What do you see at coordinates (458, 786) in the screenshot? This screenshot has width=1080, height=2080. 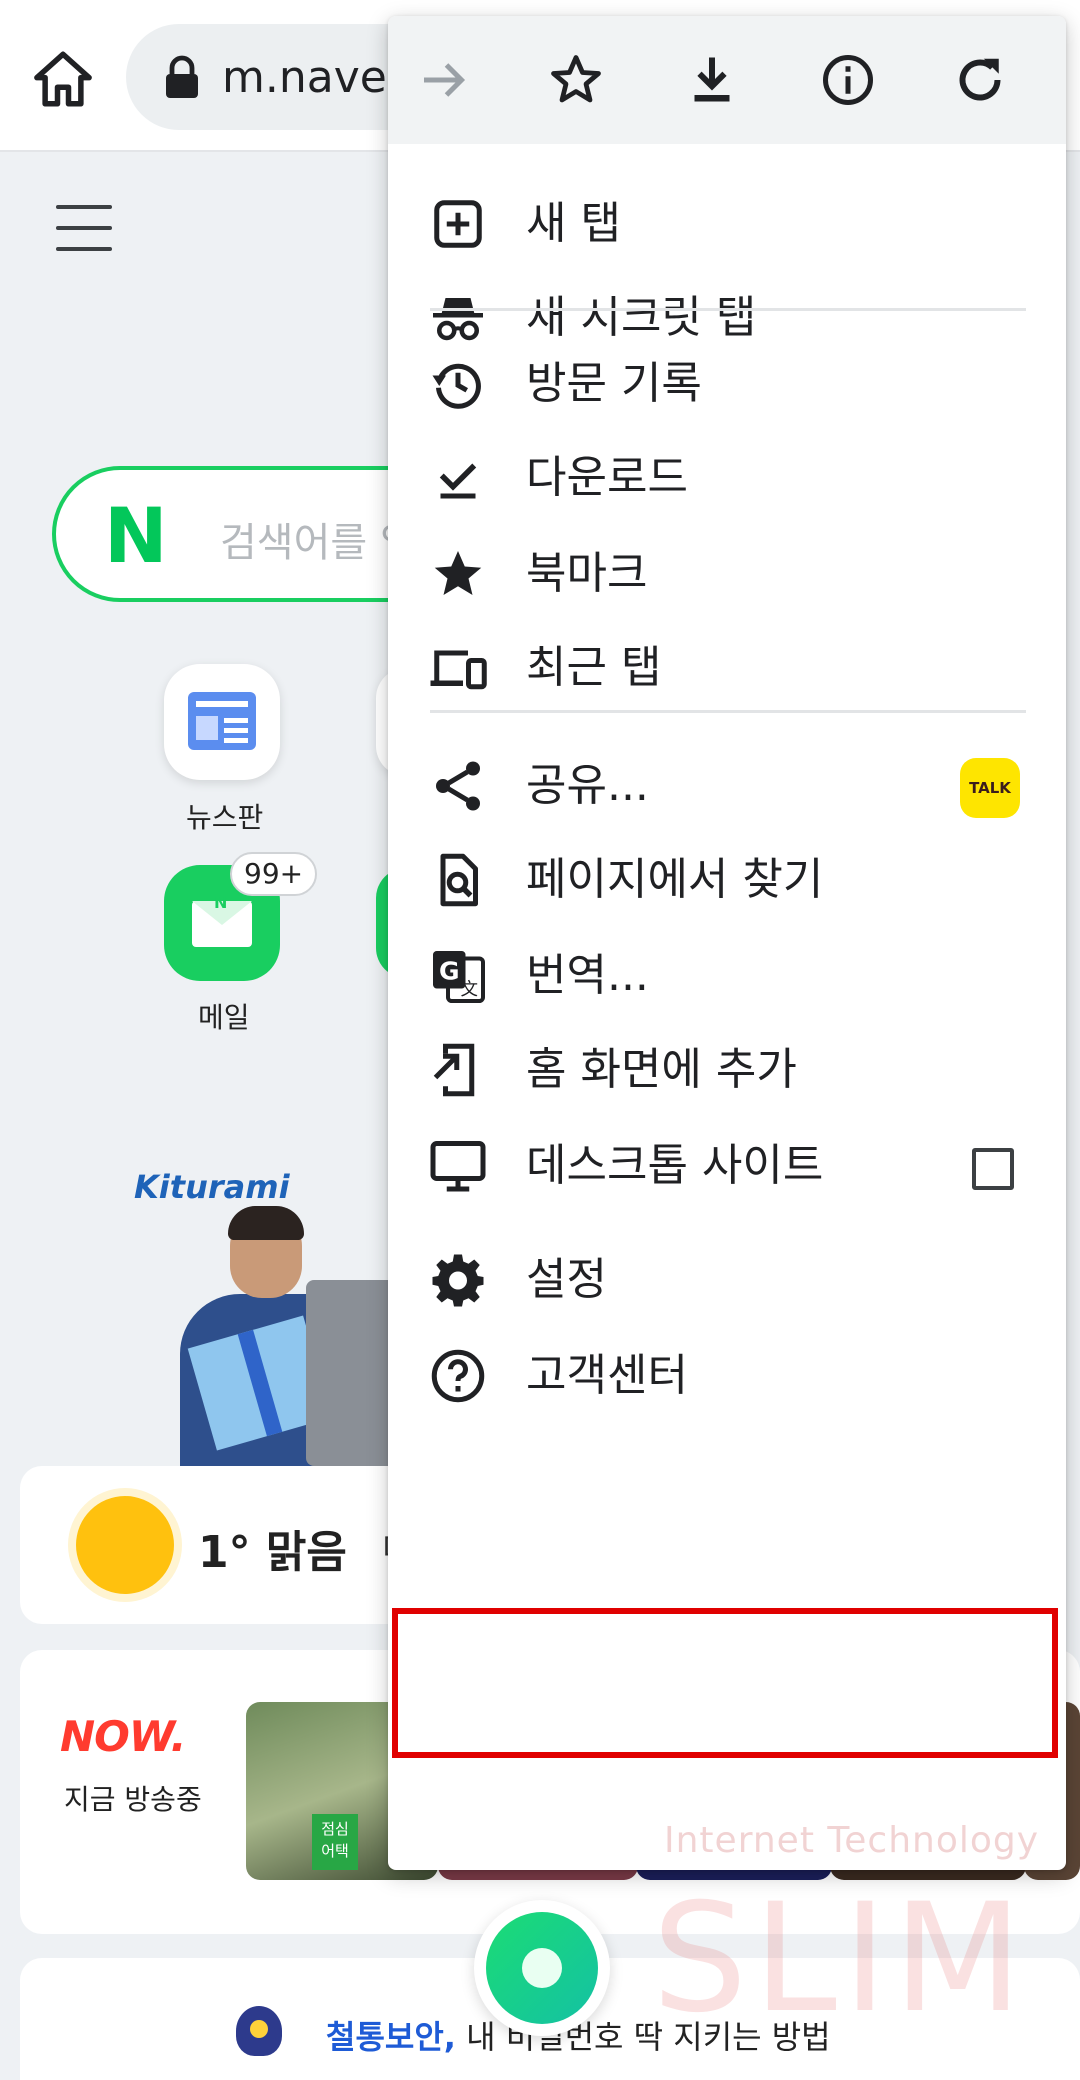 I see `share-icon` at bounding box center [458, 786].